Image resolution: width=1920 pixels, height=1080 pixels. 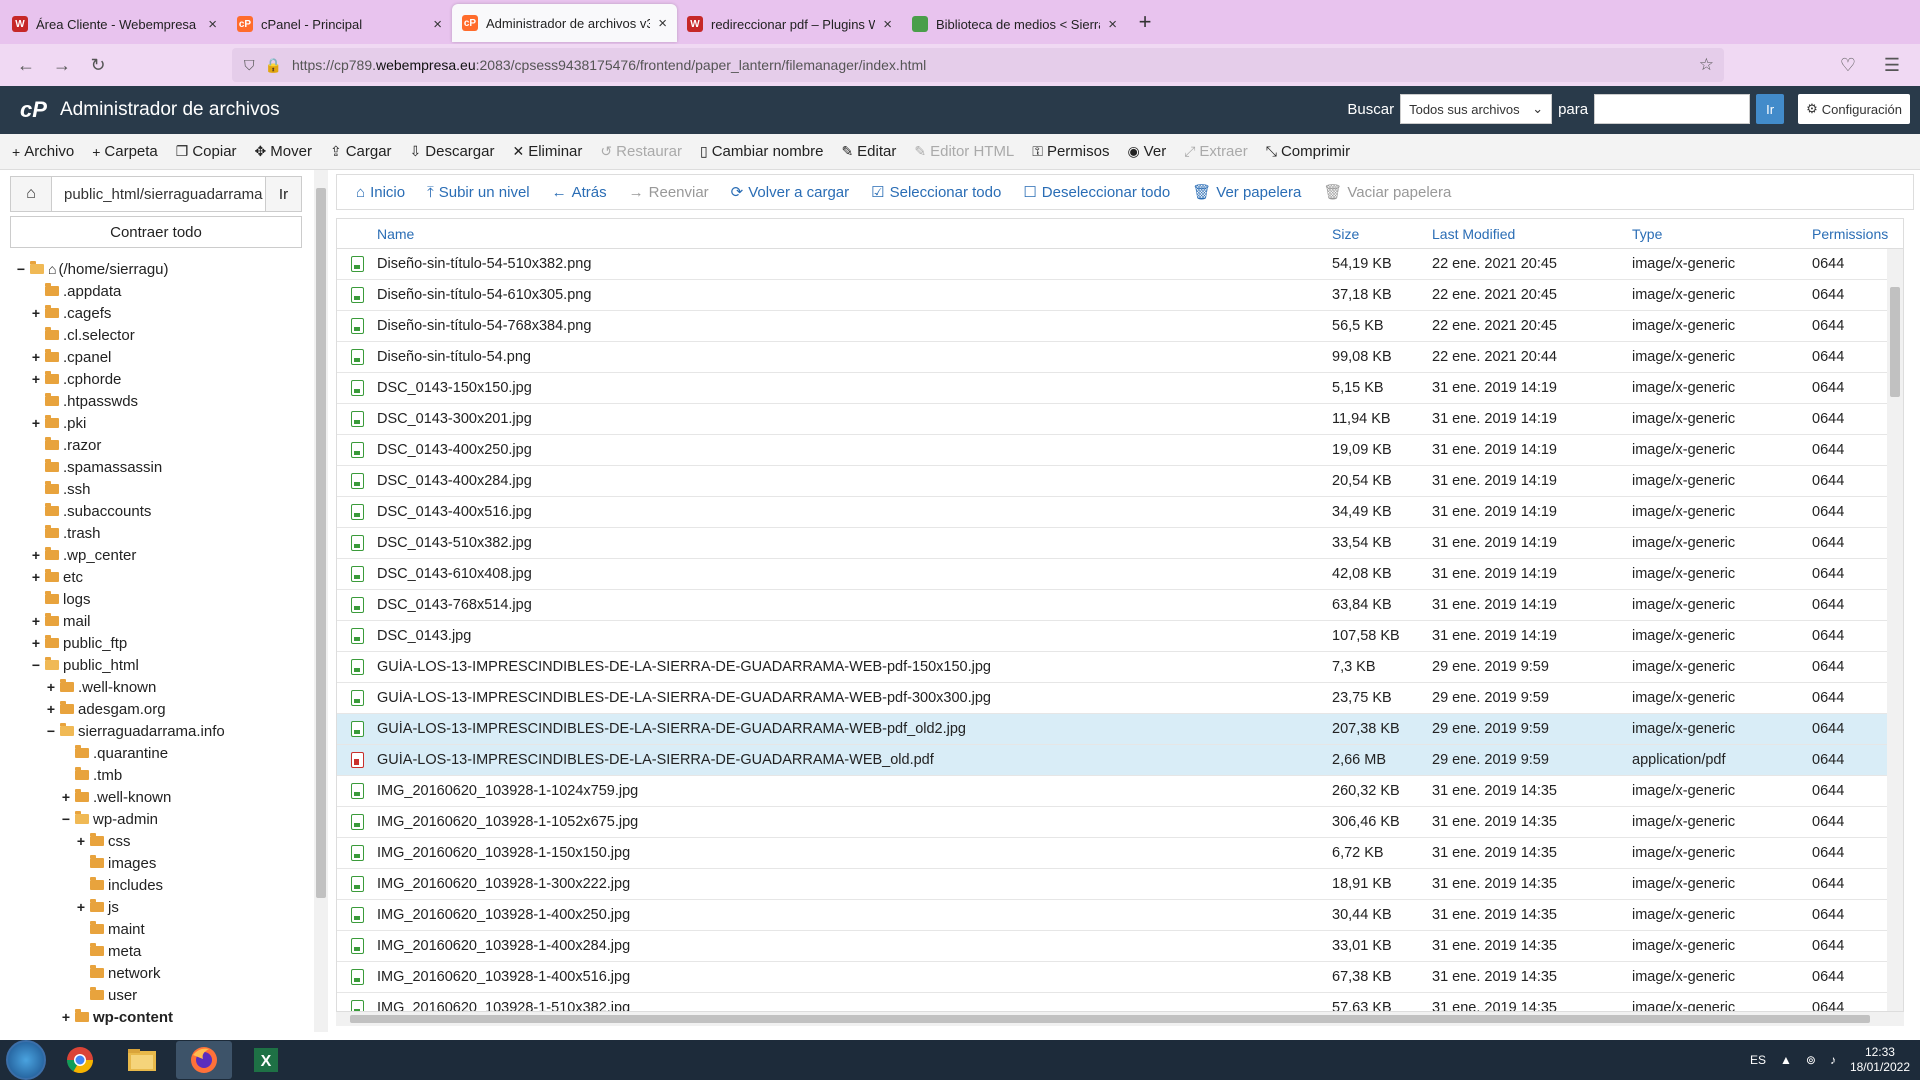 What do you see at coordinates (155, 973) in the screenshot?
I see `tree-item: network` at bounding box center [155, 973].